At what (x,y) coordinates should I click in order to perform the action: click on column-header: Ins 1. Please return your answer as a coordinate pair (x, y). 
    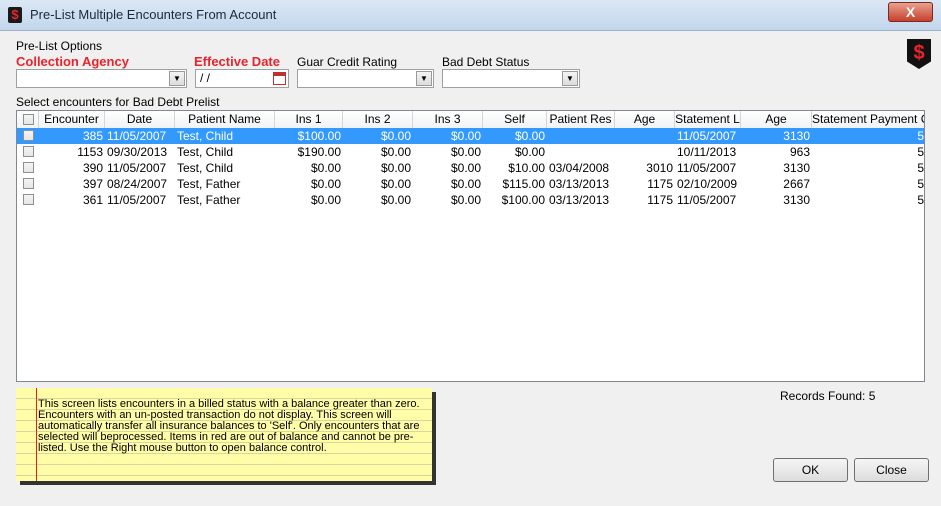
    Looking at the image, I should click on (309, 119).